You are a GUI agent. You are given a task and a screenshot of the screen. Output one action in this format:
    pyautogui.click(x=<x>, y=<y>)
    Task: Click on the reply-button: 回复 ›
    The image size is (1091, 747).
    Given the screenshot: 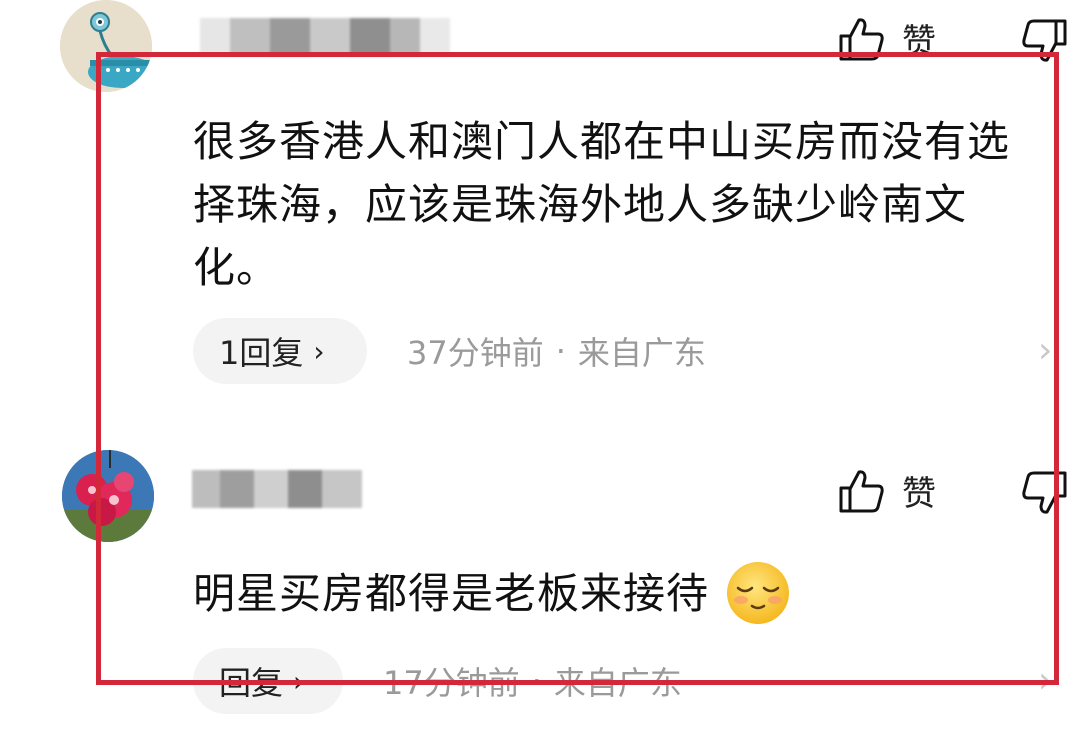 What is the action you would take?
    pyautogui.click(x=268, y=681)
    